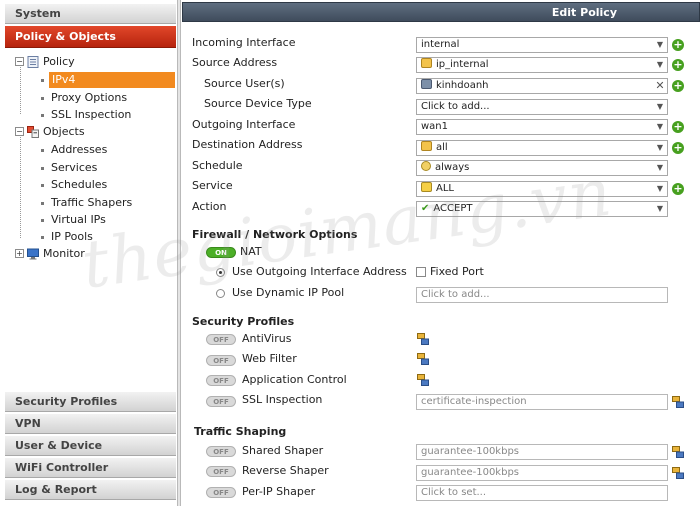 This screenshot has width=700, height=506. Describe the element at coordinates (678, 127) in the screenshot. I see `add-outgoing-interface-button: +` at that location.